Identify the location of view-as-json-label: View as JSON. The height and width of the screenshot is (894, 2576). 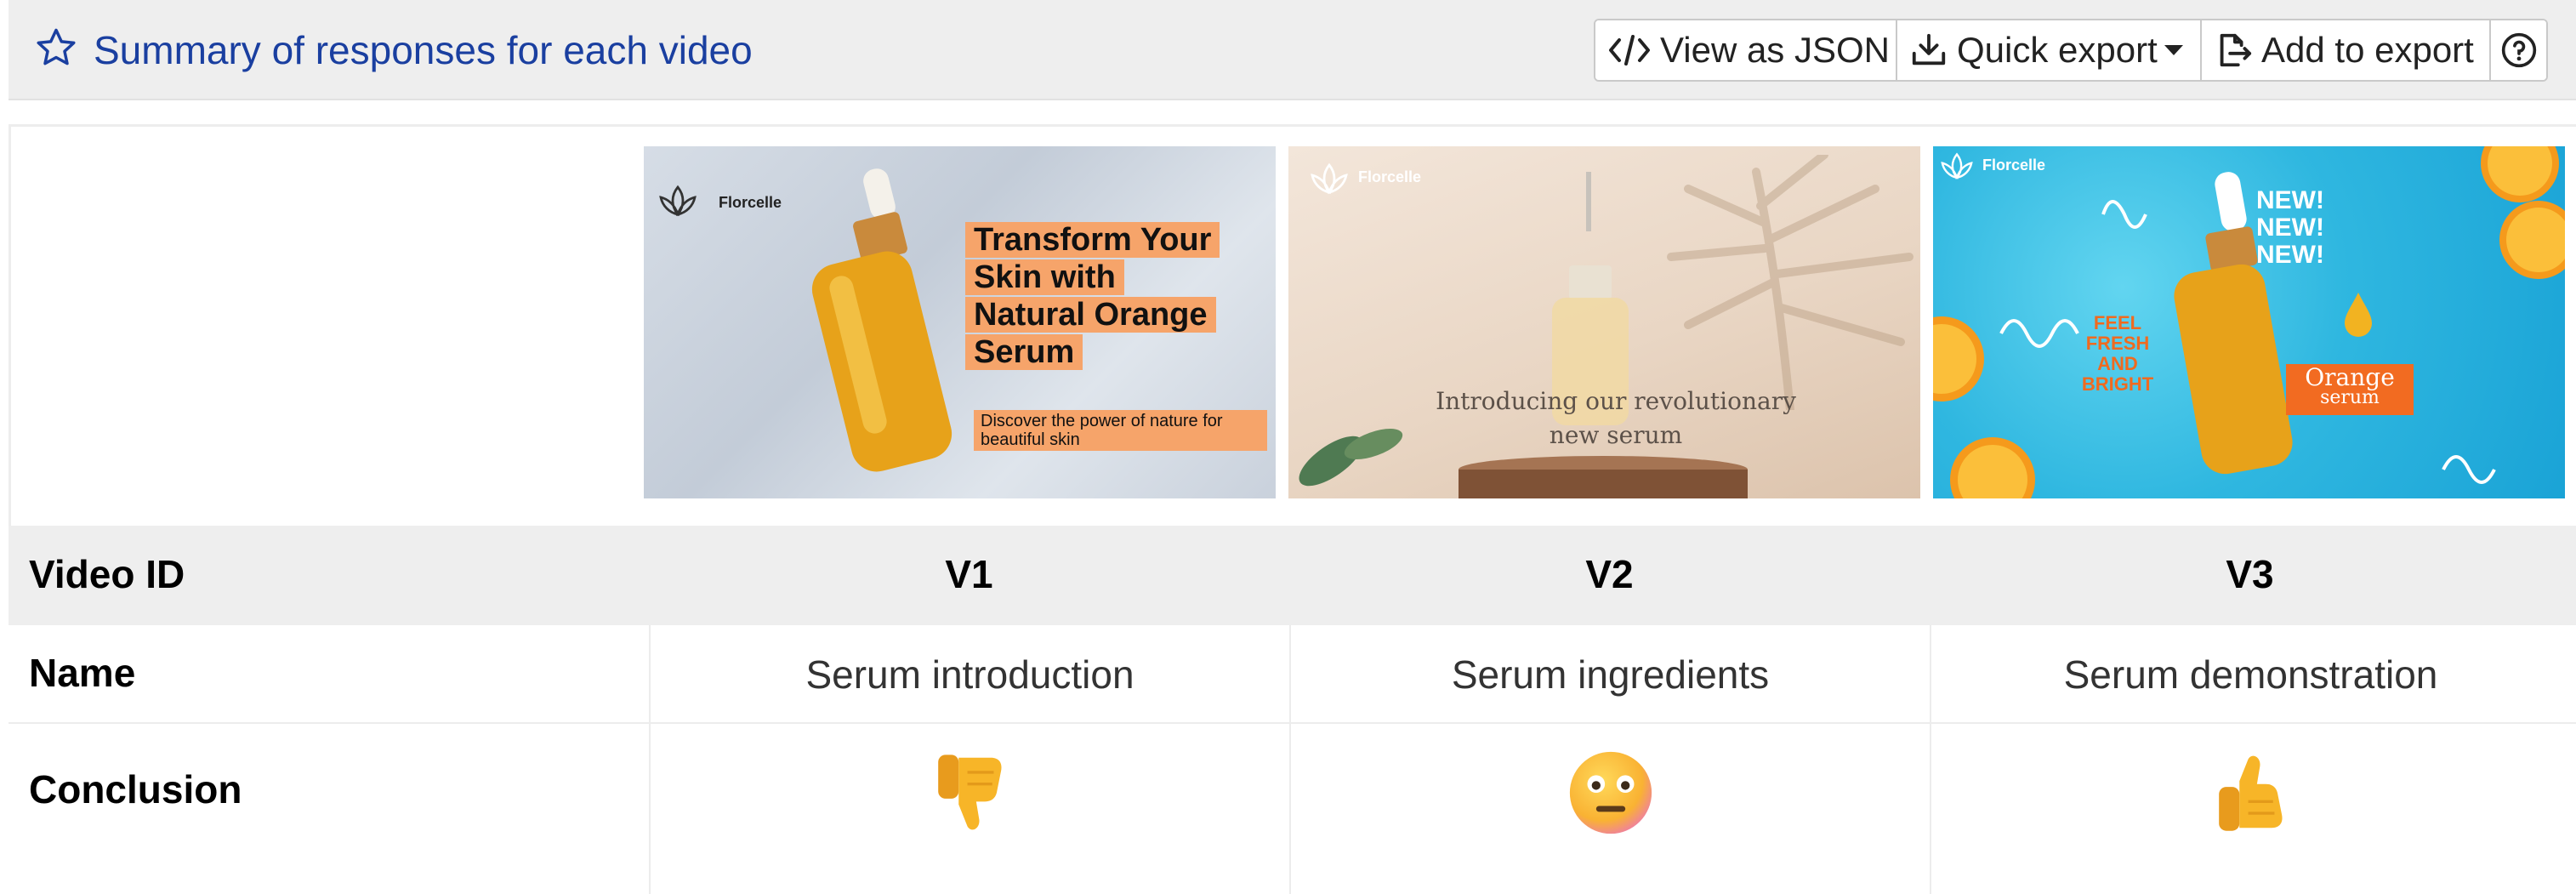
(1775, 50).